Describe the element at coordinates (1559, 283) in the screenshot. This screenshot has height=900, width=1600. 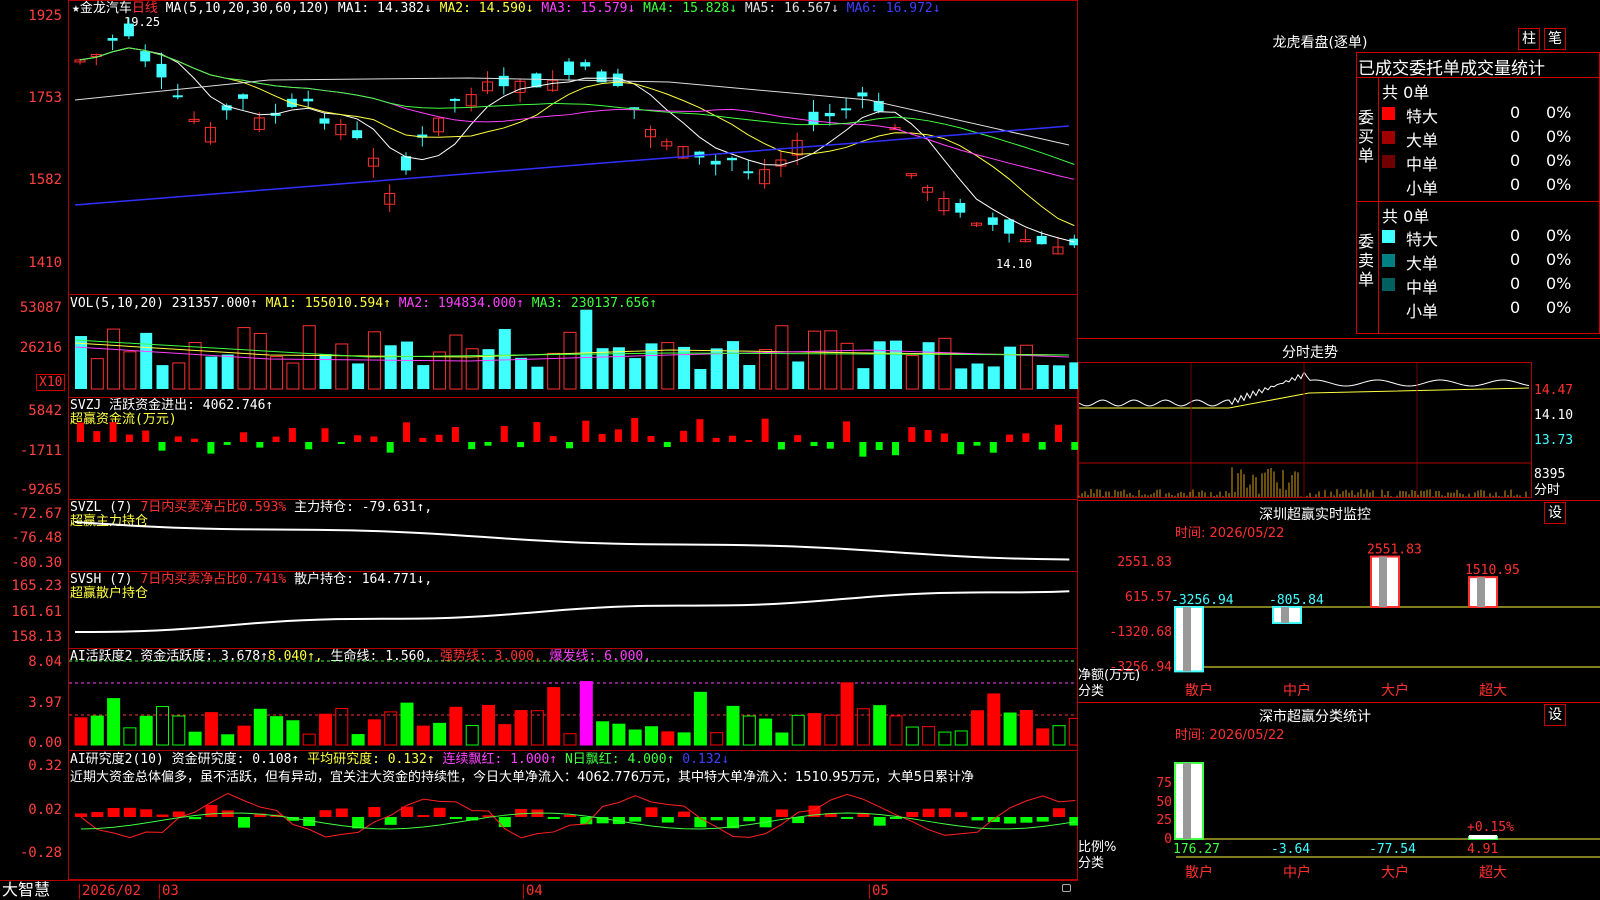
I see `sell-row-p: 0%` at that location.